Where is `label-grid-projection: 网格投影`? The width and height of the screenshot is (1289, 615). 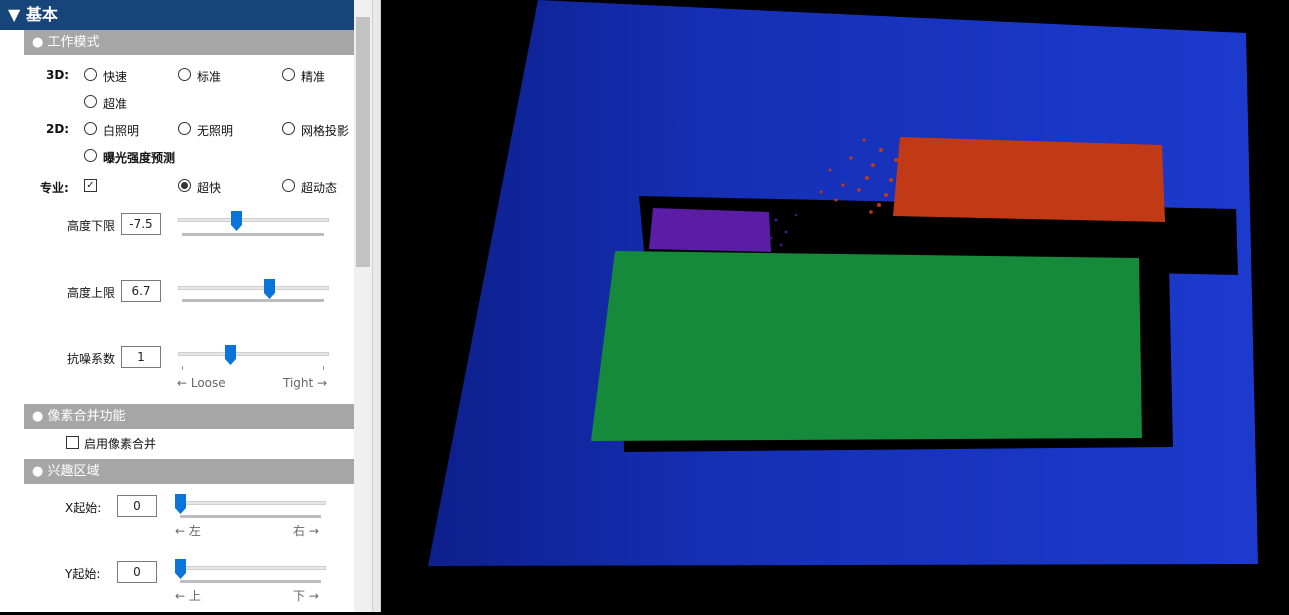
label-grid-projection: 网格投影 is located at coordinates (325, 131).